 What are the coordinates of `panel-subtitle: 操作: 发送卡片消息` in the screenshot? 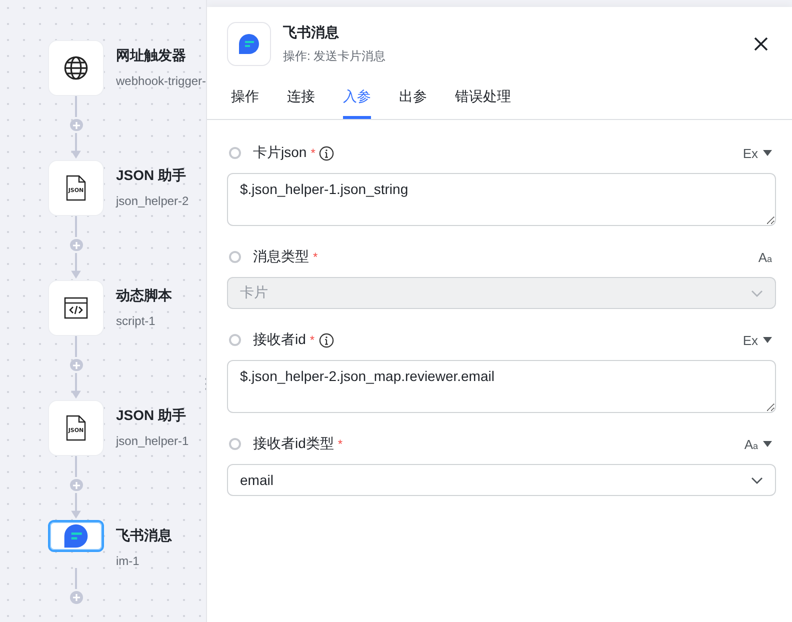 It's located at (335, 56).